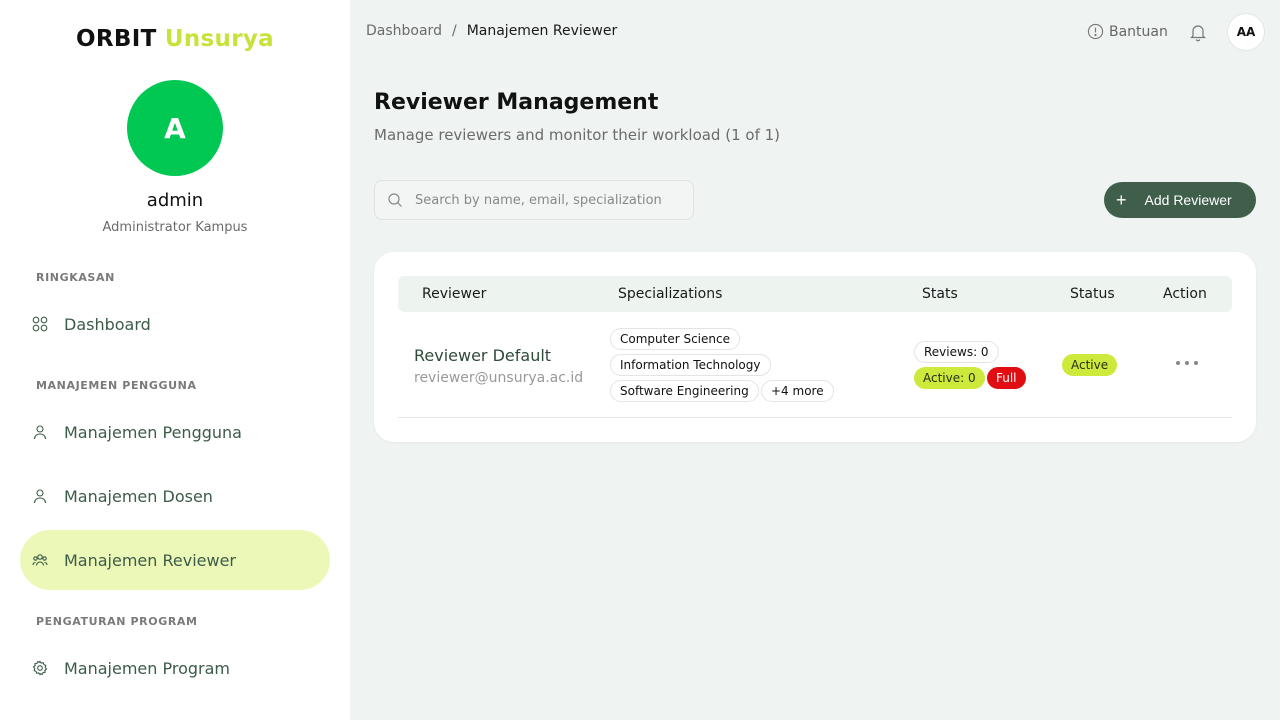 The width and height of the screenshot is (1280, 720). I want to click on sidebar-item-label: Manajemen Program, so click(147, 668).